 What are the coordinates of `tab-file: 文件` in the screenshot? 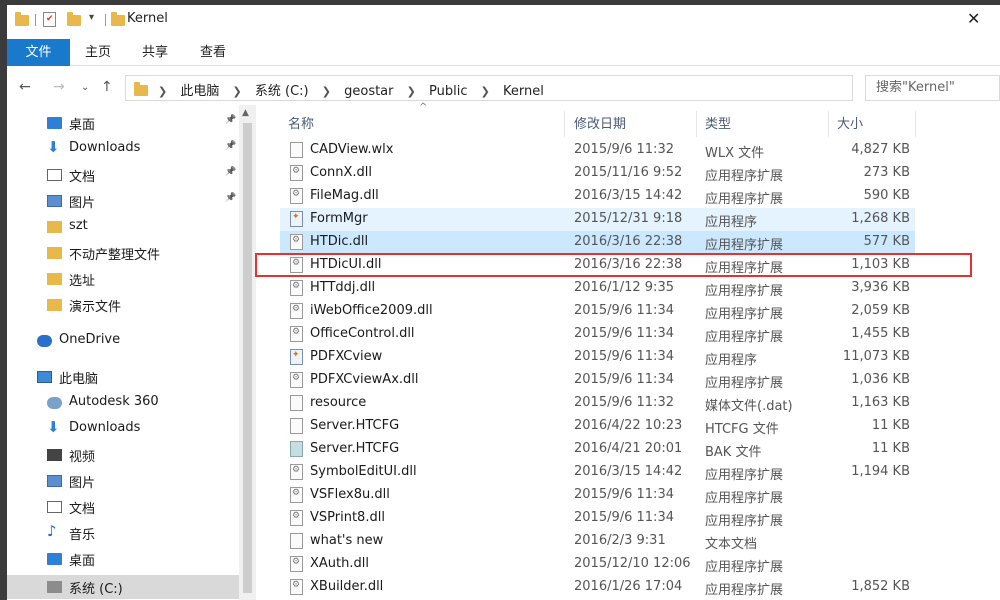 It's located at (38, 52).